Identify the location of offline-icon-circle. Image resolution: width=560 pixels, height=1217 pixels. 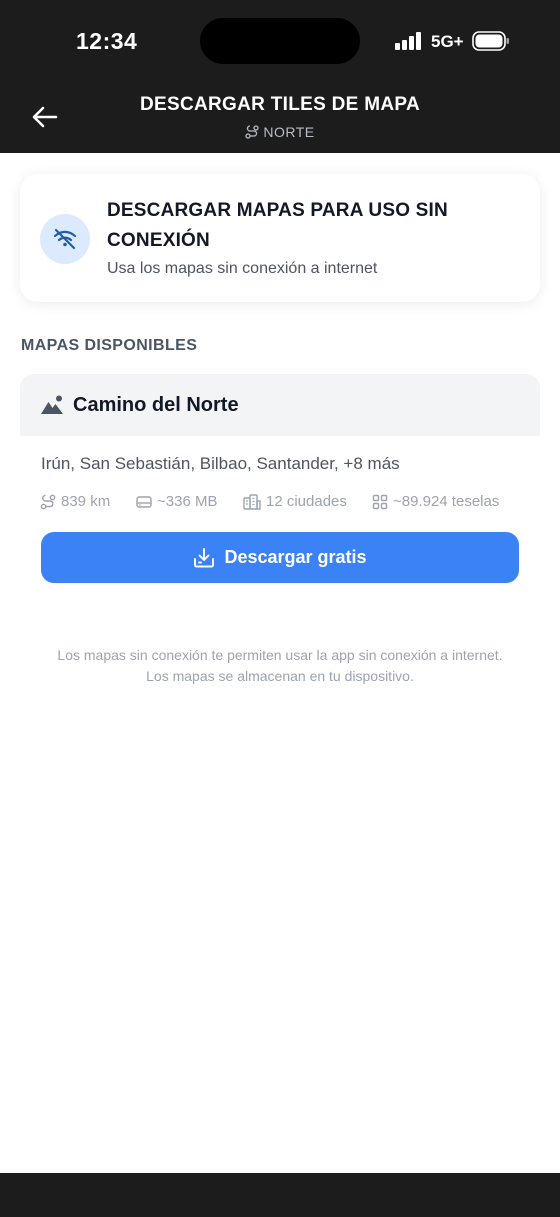
(65, 239).